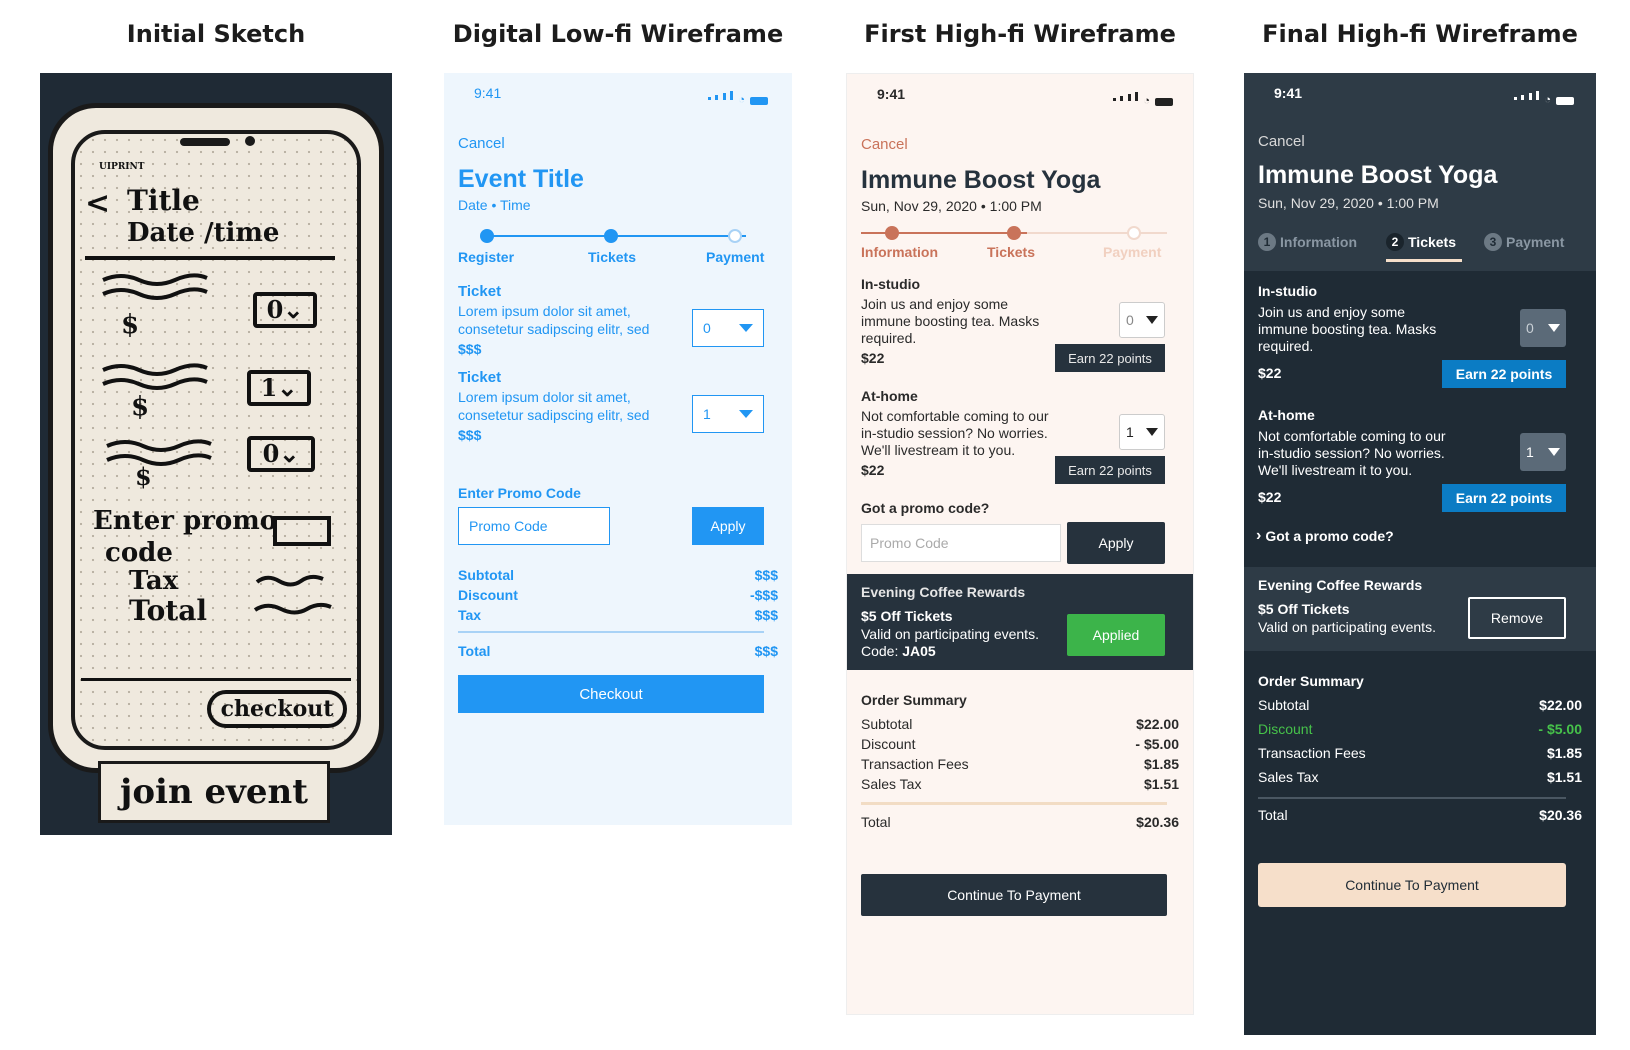 The image size is (1630, 1050). Describe the element at coordinates (168, 610) in the screenshot. I see `sketch-total: Total` at that location.